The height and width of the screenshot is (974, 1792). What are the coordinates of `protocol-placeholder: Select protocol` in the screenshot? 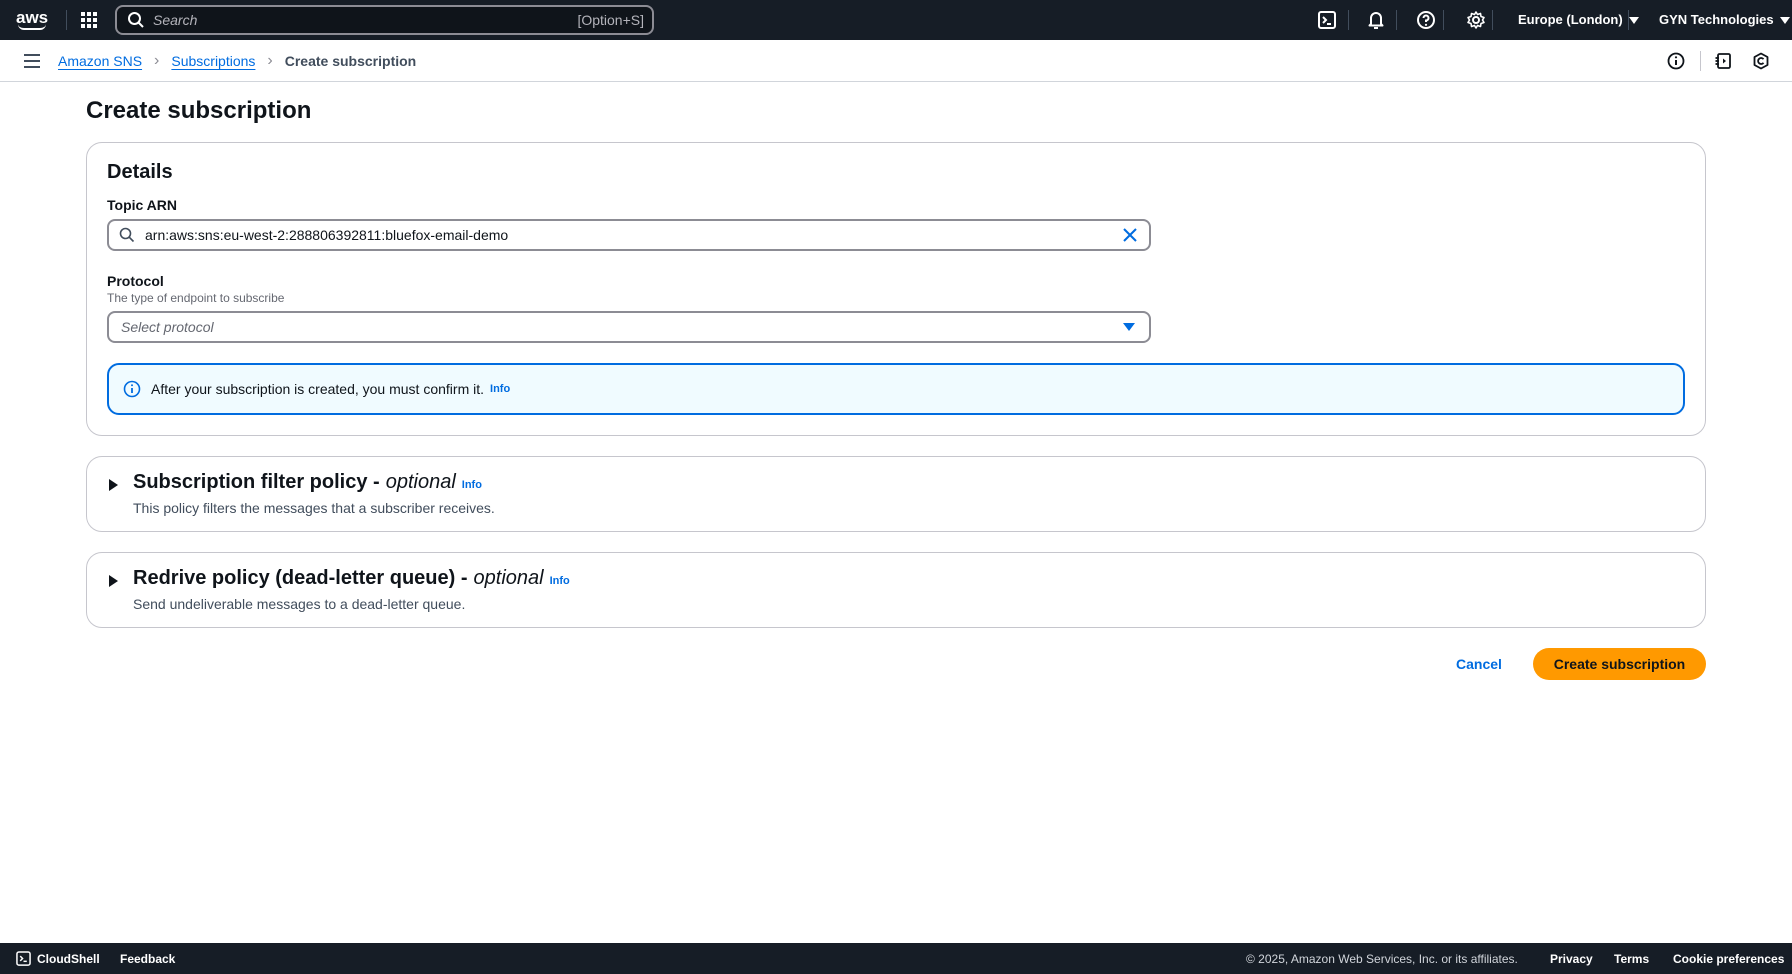 It's located at (167, 327).